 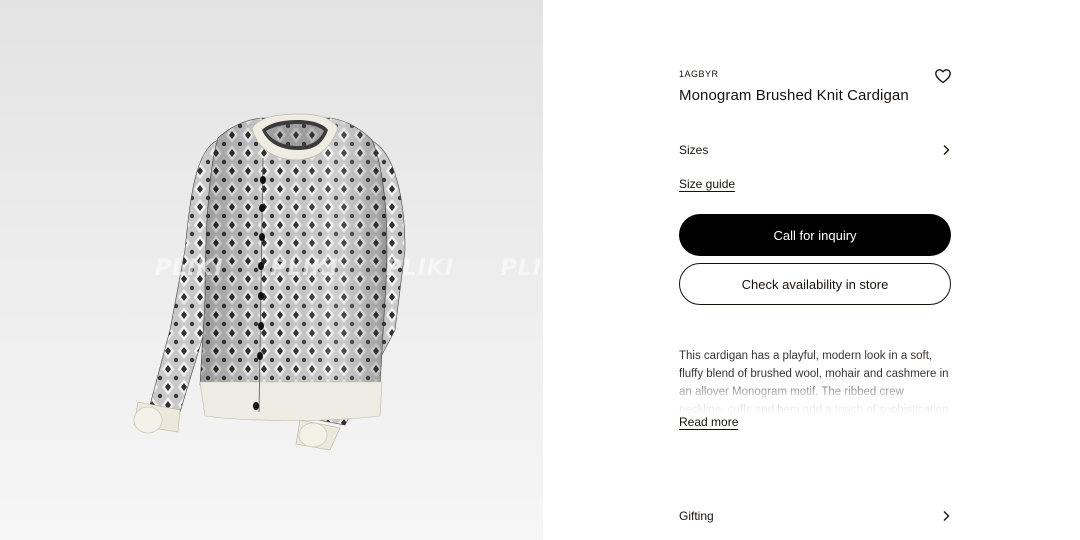 What do you see at coordinates (815, 235) in the screenshot?
I see `call-for-inquiry-button: Call for inquiry` at bounding box center [815, 235].